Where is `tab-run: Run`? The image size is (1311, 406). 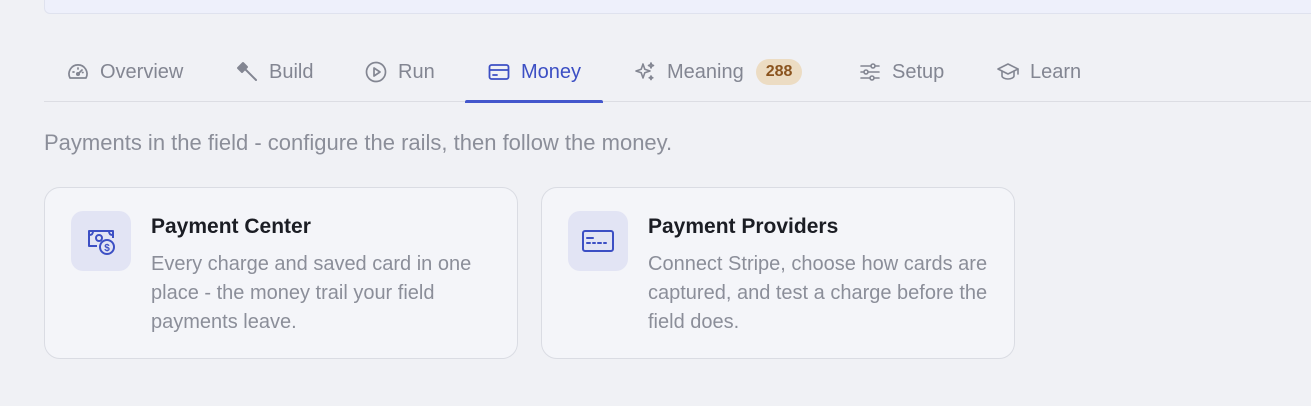
tab-run: Run is located at coordinates (399, 72).